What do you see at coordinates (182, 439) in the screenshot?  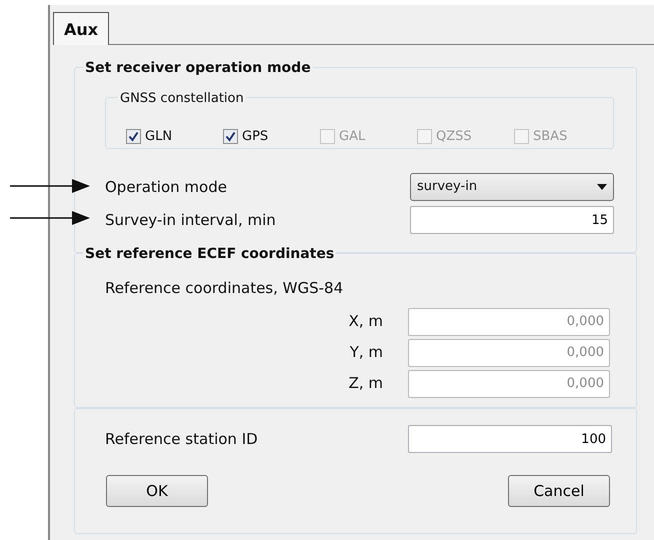 I see `field-label: Reference station ID` at bounding box center [182, 439].